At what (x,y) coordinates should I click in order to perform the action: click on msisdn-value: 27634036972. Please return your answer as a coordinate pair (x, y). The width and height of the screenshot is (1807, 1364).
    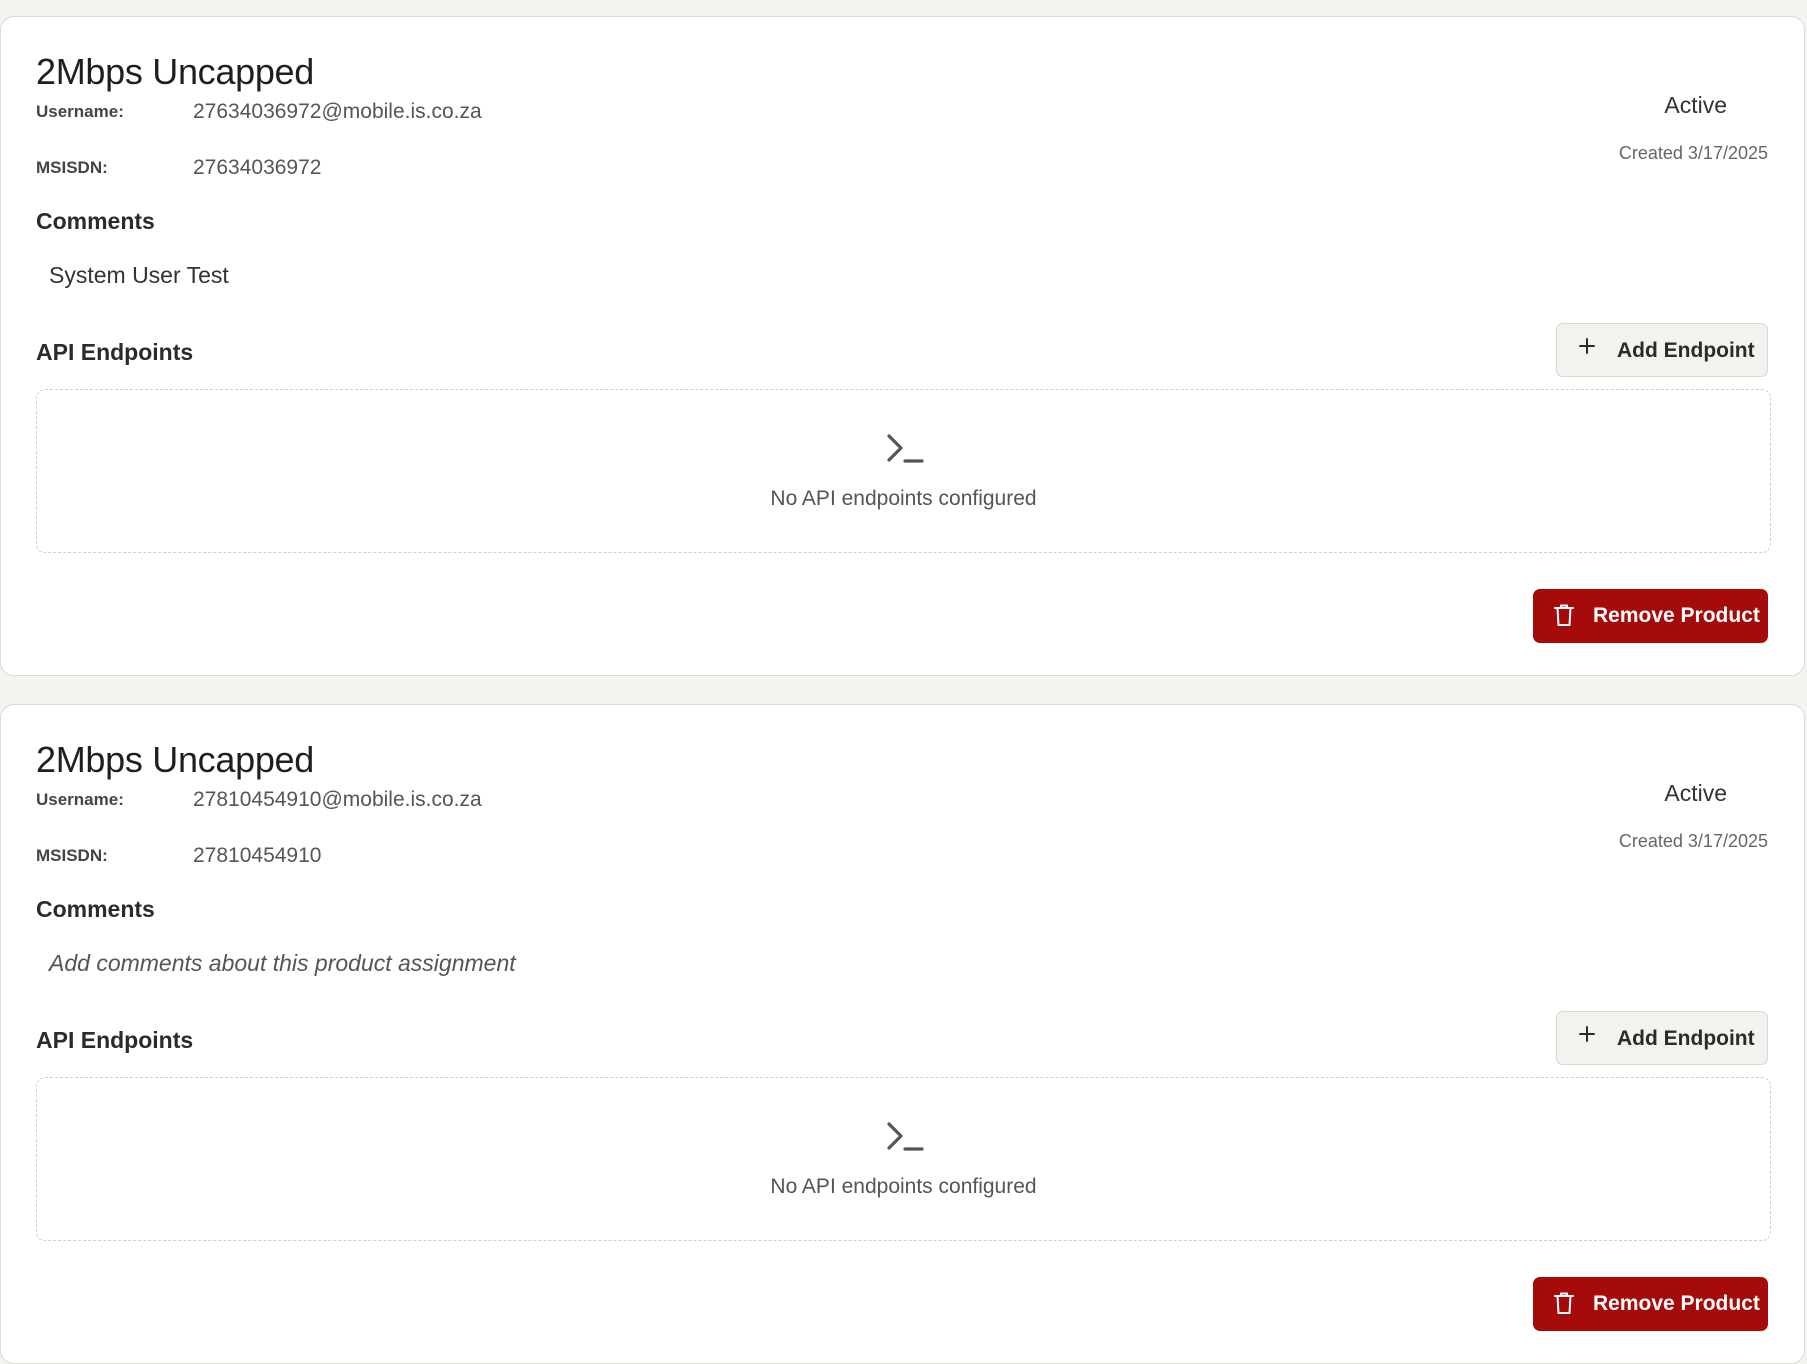
    Looking at the image, I should click on (257, 167).